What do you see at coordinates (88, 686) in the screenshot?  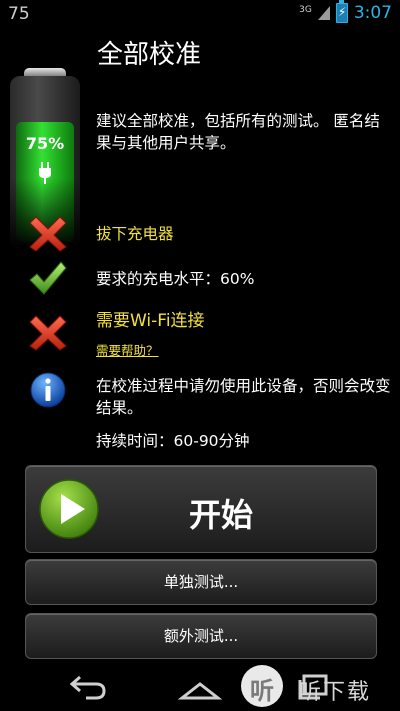 I see `back-icon` at bounding box center [88, 686].